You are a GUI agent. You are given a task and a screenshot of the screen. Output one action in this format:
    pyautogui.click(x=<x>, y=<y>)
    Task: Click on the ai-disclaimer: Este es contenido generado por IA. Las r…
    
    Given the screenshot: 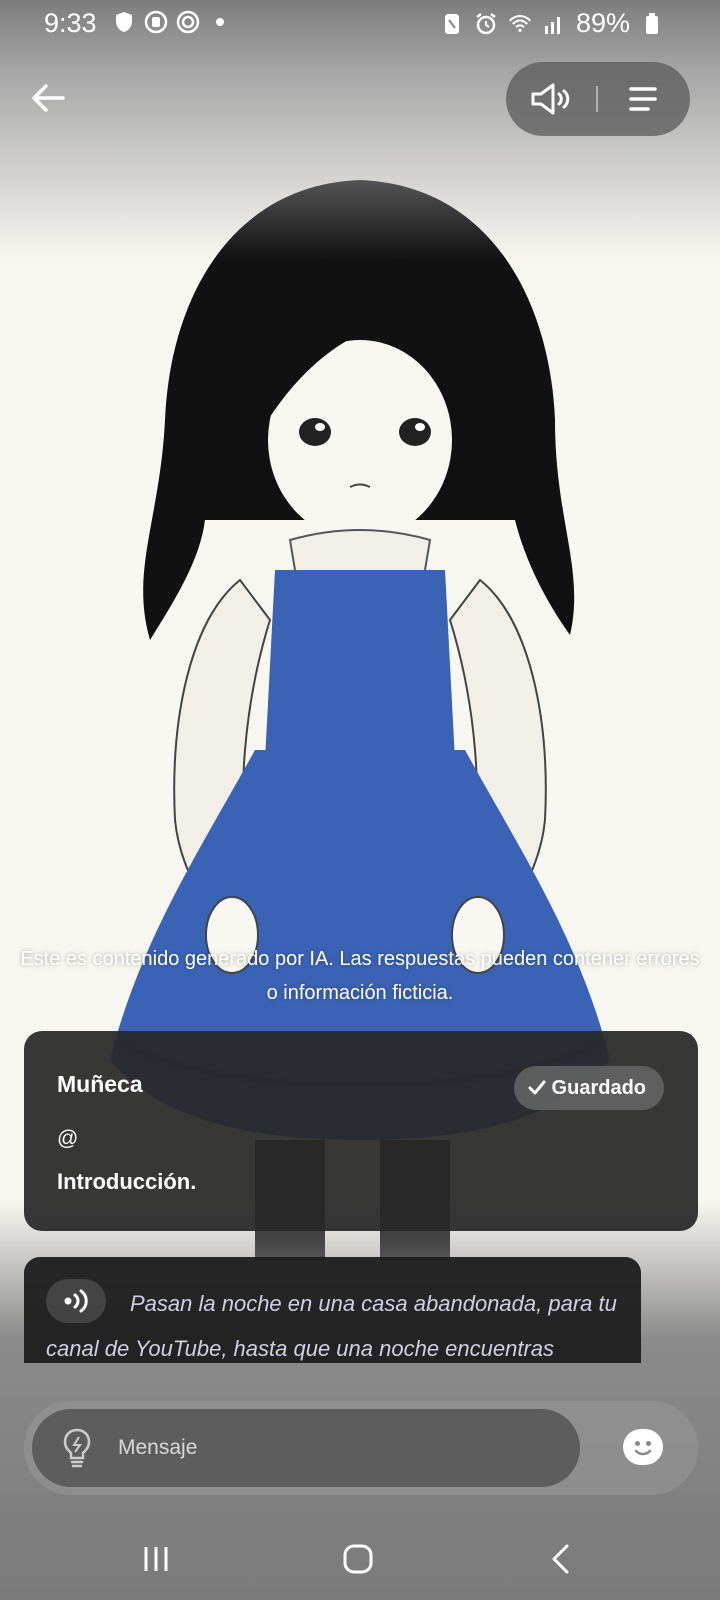 What is the action you would take?
    pyautogui.click(x=360, y=976)
    